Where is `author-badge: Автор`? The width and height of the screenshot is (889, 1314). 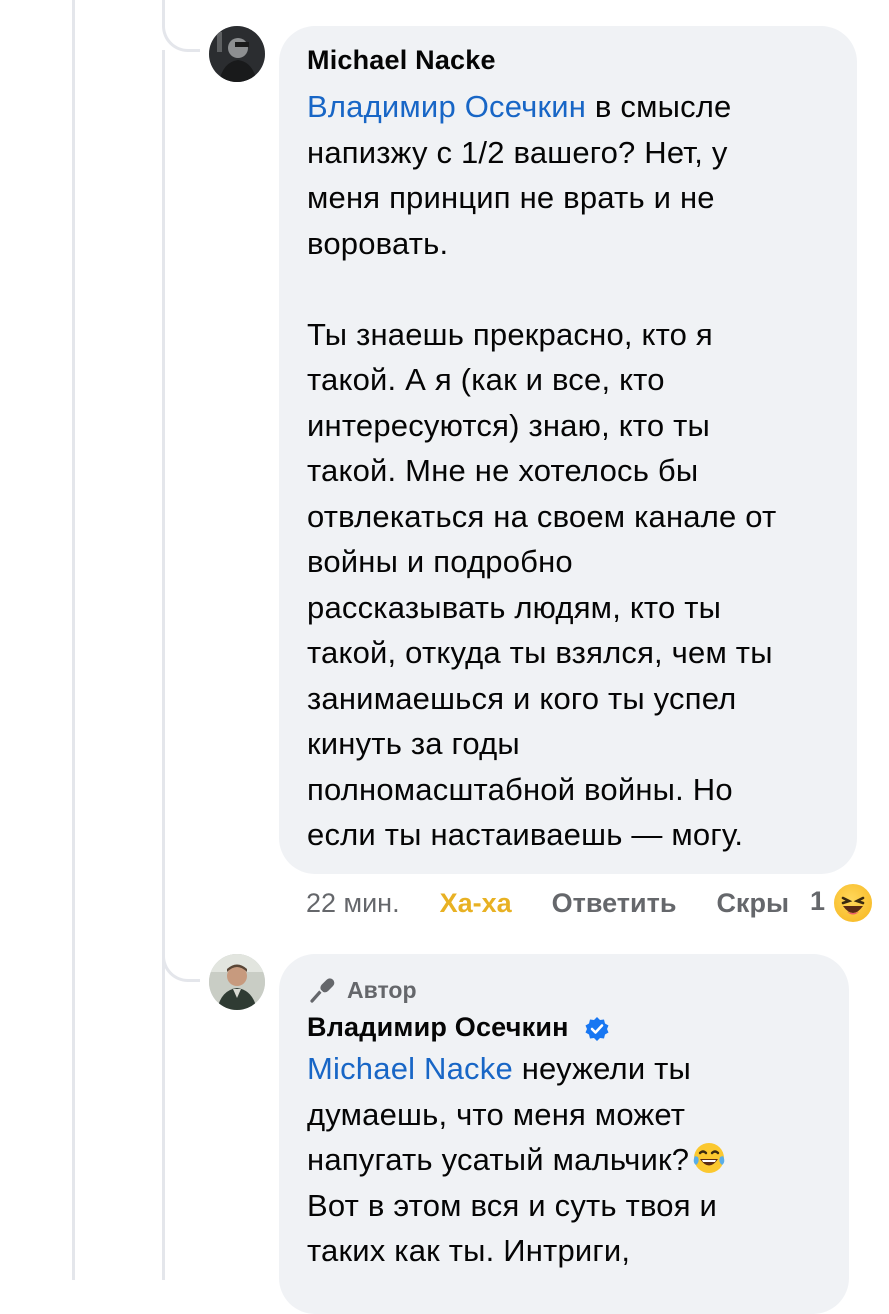
author-badge: Автор is located at coordinates (564, 990).